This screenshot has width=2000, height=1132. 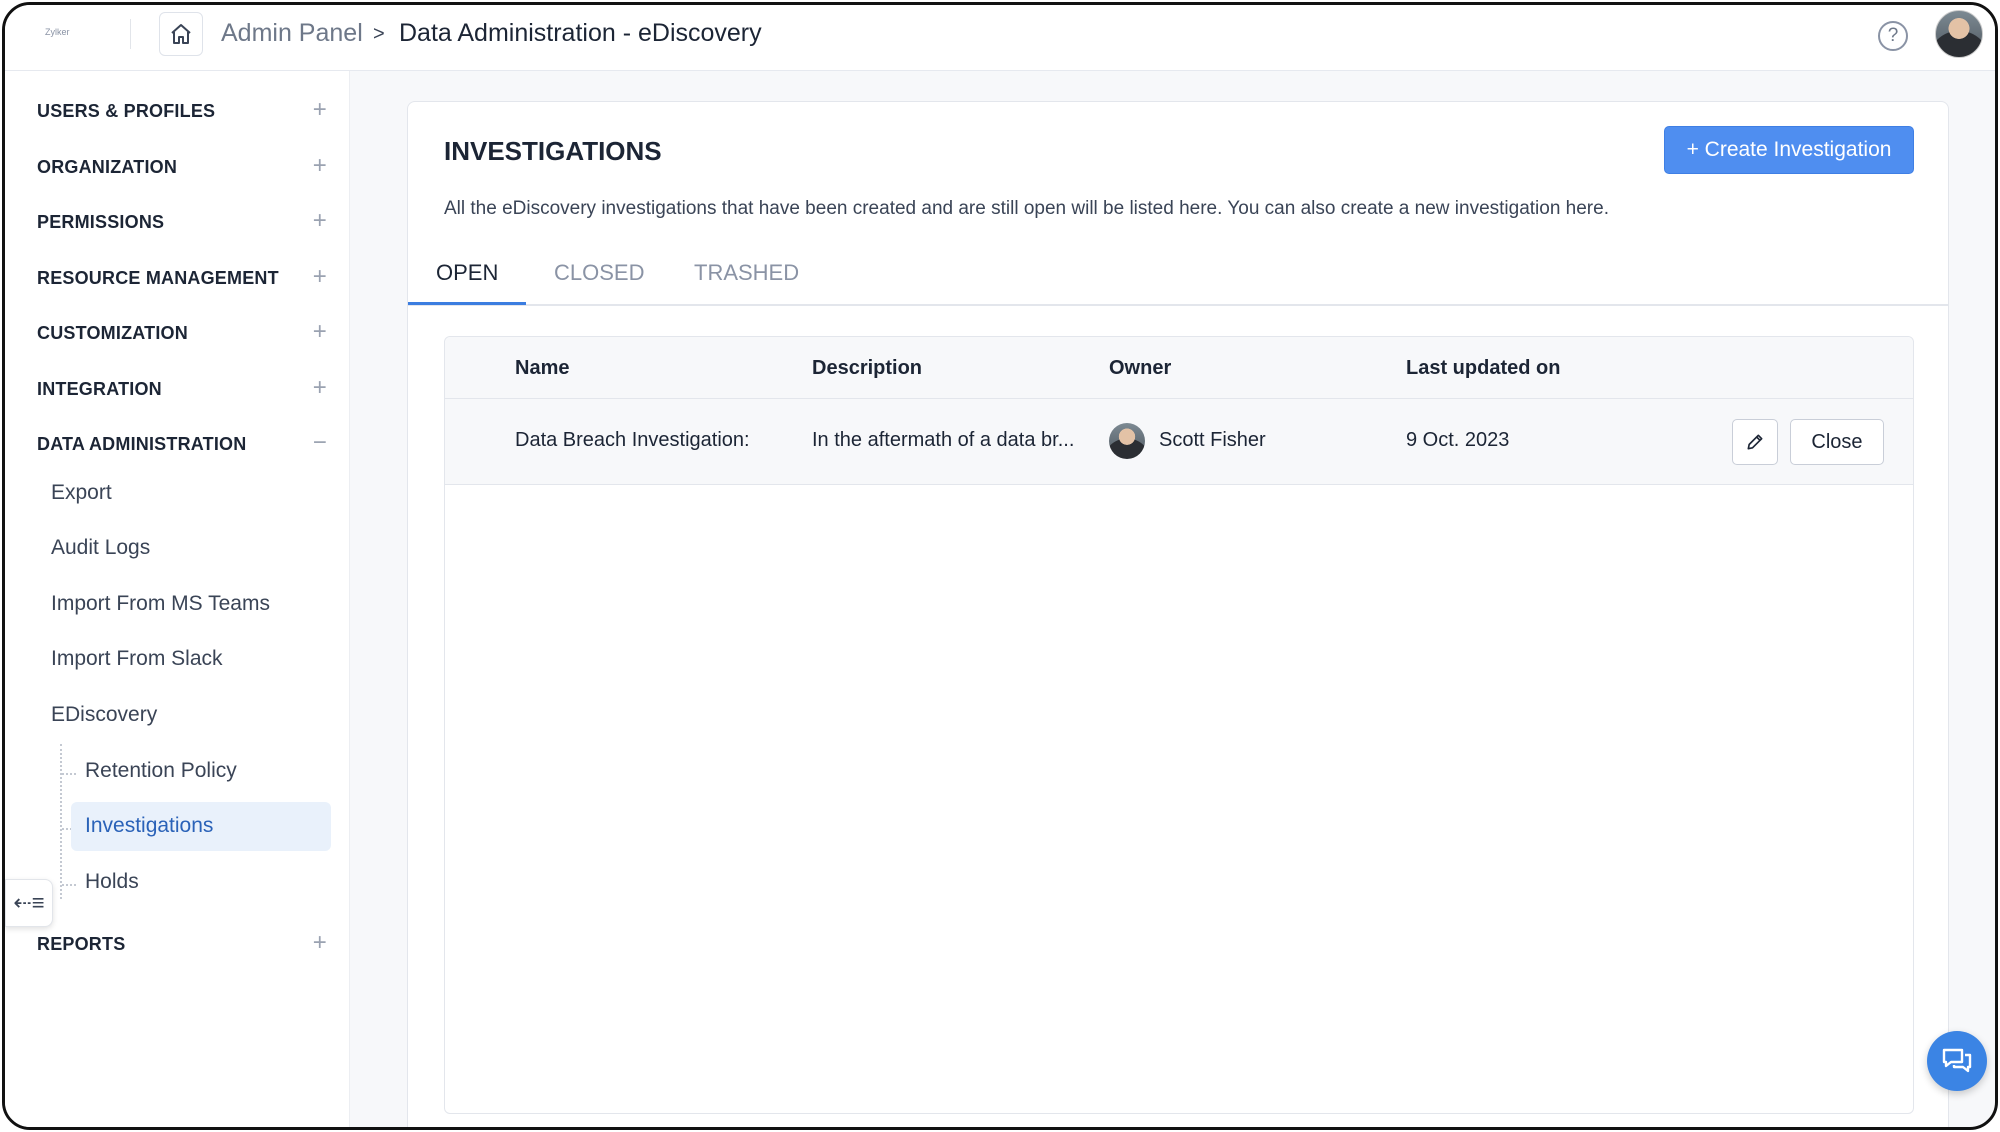 I want to click on sidebar-item-investigations: Investigations, so click(x=149, y=826).